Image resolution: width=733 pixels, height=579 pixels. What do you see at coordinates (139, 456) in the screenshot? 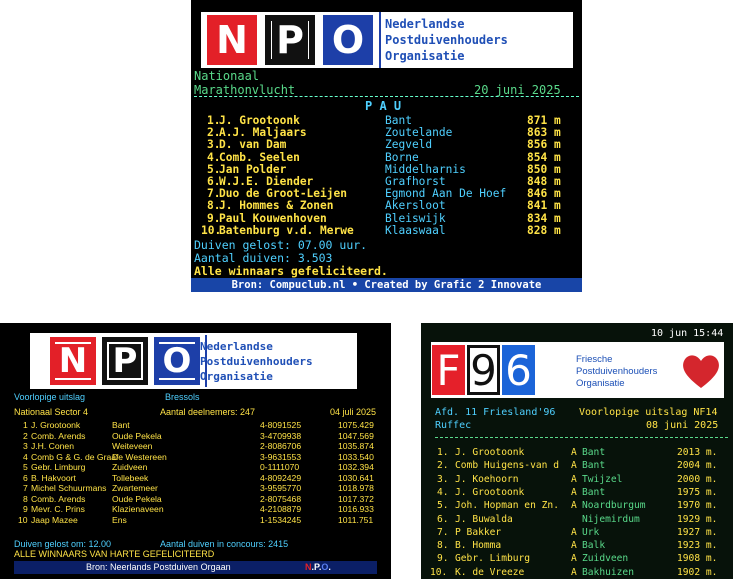
I see `row-place: De Westereen` at bounding box center [139, 456].